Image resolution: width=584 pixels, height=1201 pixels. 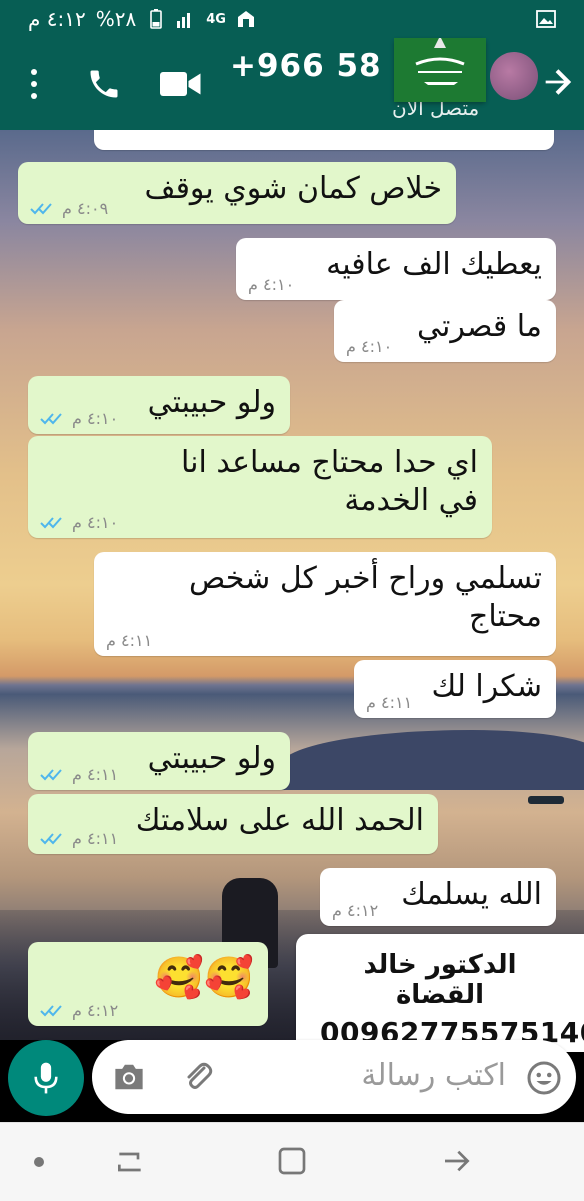 I want to click on message-bubble: تسلمي وراح أخبر كل شخص محتاج ٤:١١ م, so click(x=325, y=604).